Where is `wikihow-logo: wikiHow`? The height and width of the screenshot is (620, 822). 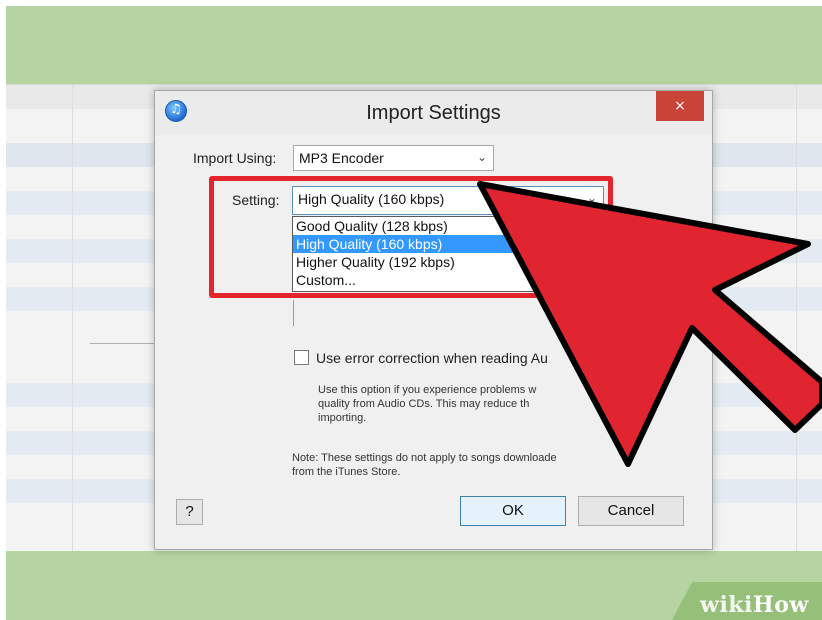
wikihow-logo: wikiHow is located at coordinates (754, 605).